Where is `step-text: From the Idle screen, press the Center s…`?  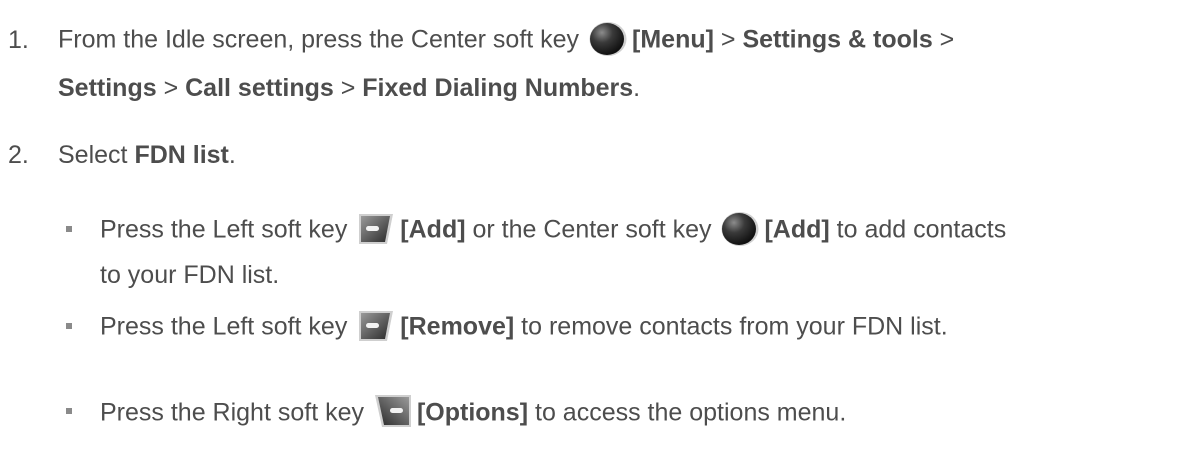
step-text: From the Idle screen, press the Center s… is located at coordinates (322, 39).